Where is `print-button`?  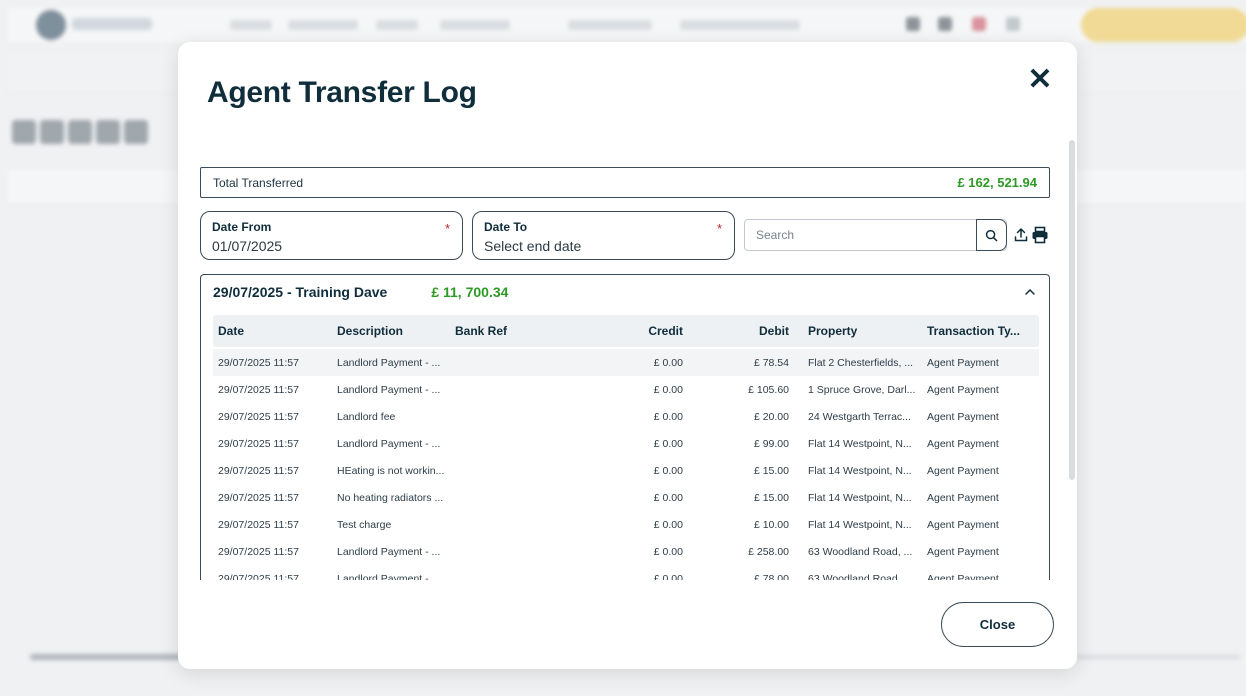
print-button is located at coordinates (1040, 235).